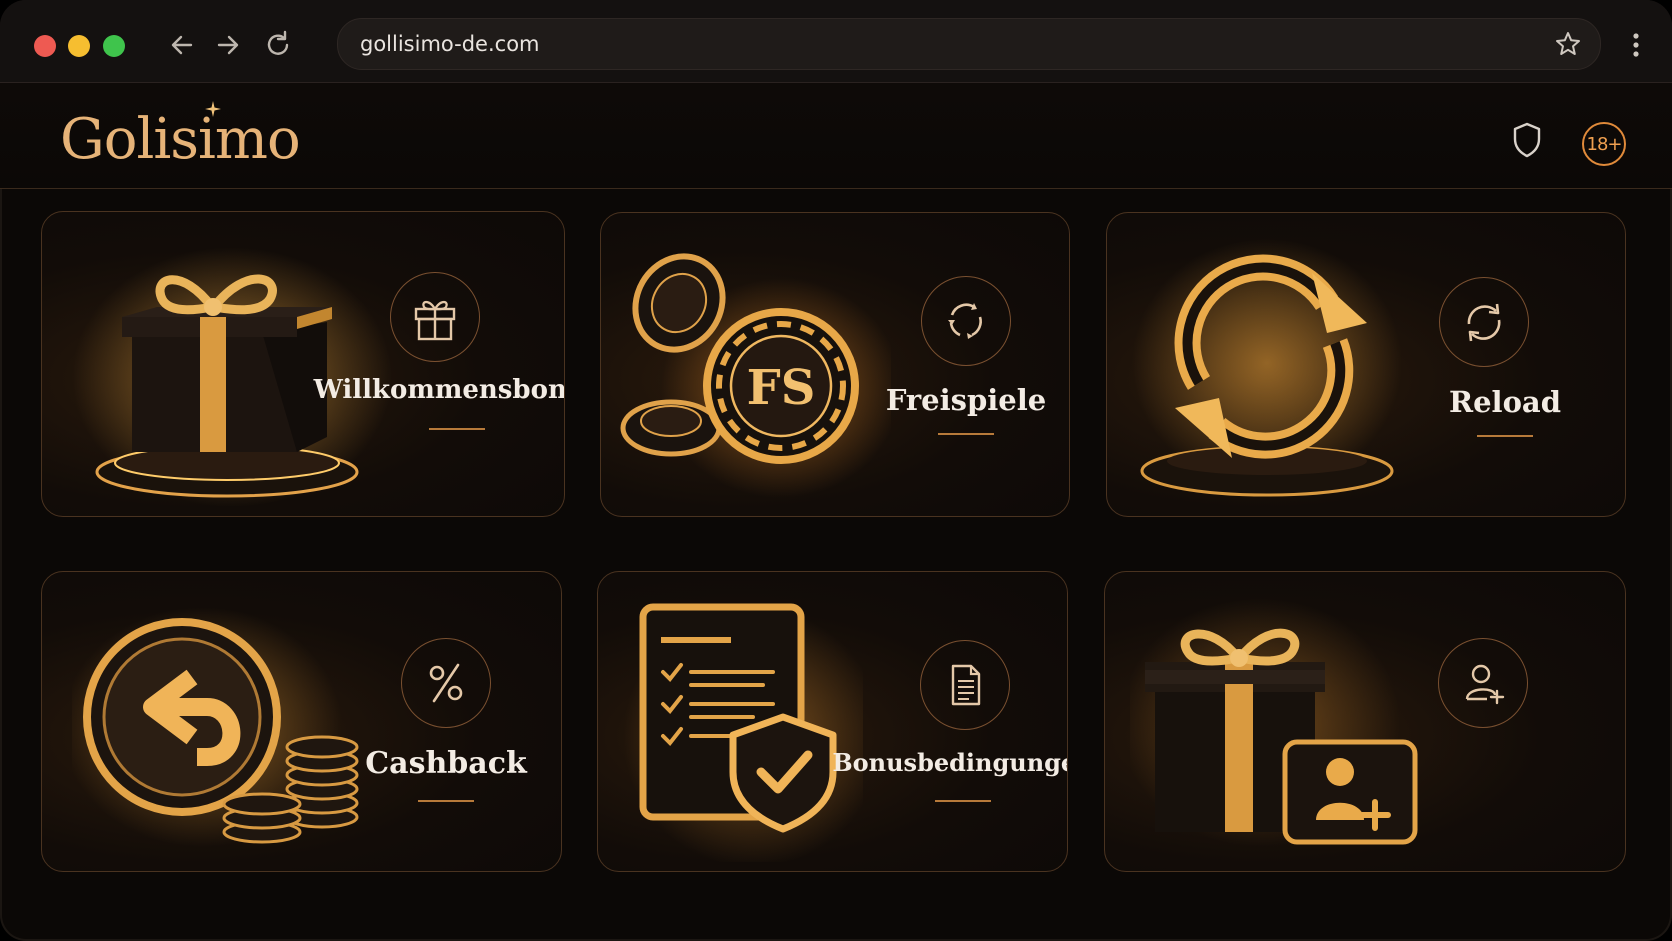  I want to click on close-window-button, so click(45, 46).